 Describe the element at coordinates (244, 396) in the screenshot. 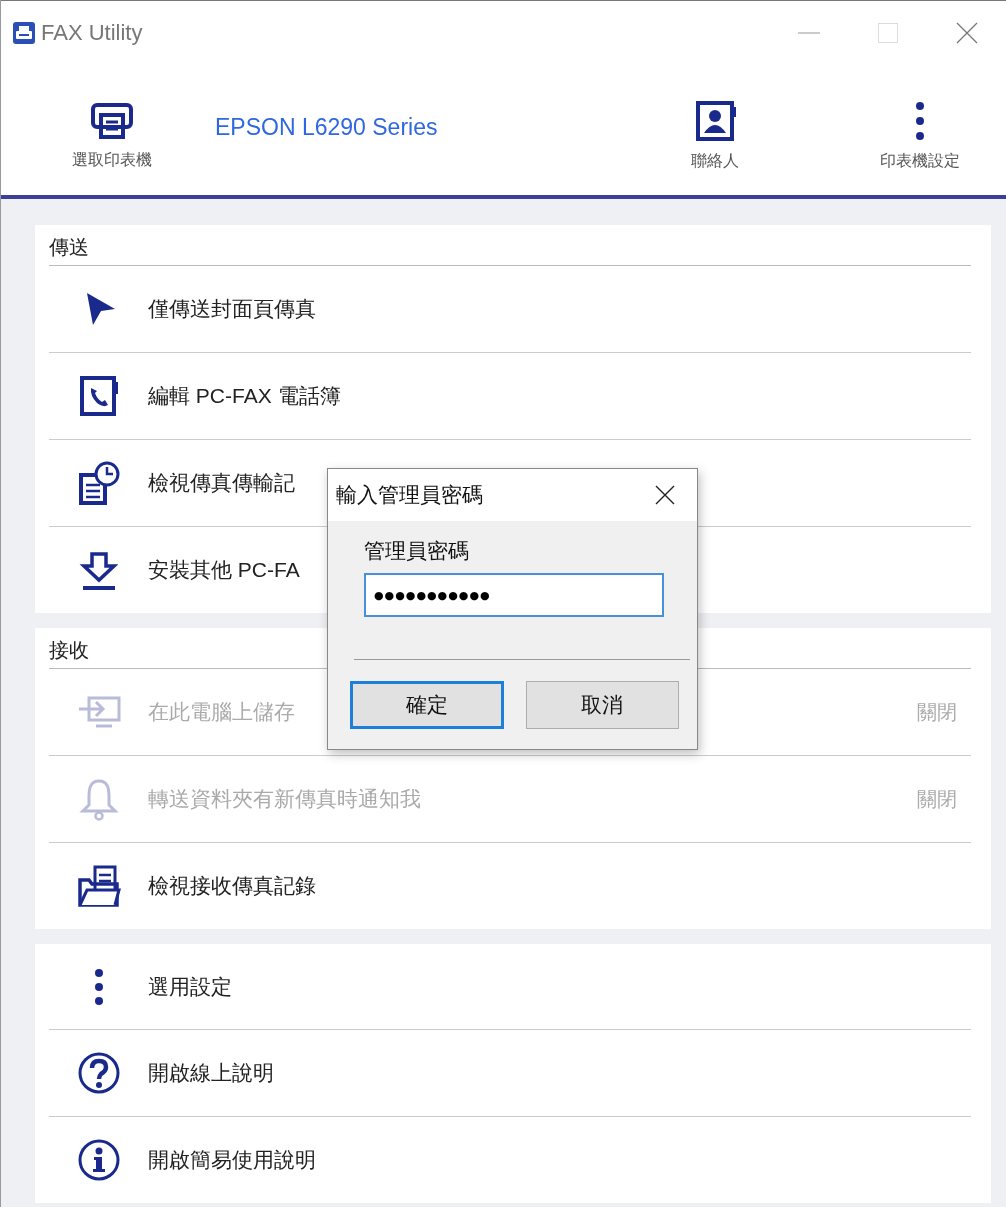

I see `menu-item: 編輯 PC-FAX 電話簿` at that location.